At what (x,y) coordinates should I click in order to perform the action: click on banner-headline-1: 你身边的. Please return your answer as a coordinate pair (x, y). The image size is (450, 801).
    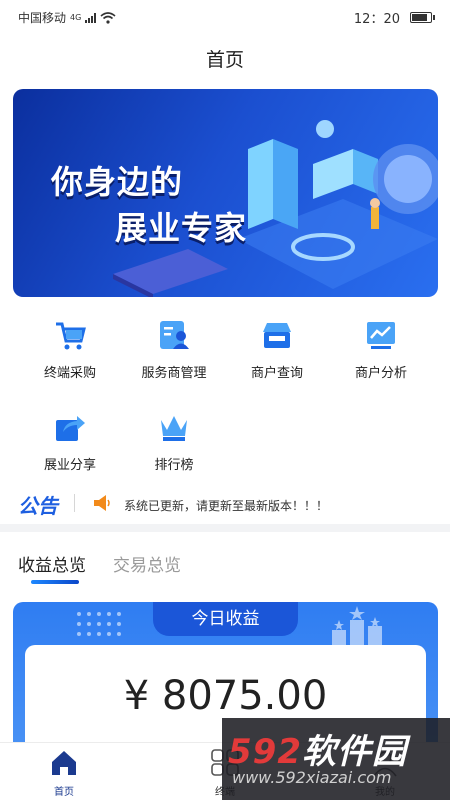
    Looking at the image, I should click on (117, 182).